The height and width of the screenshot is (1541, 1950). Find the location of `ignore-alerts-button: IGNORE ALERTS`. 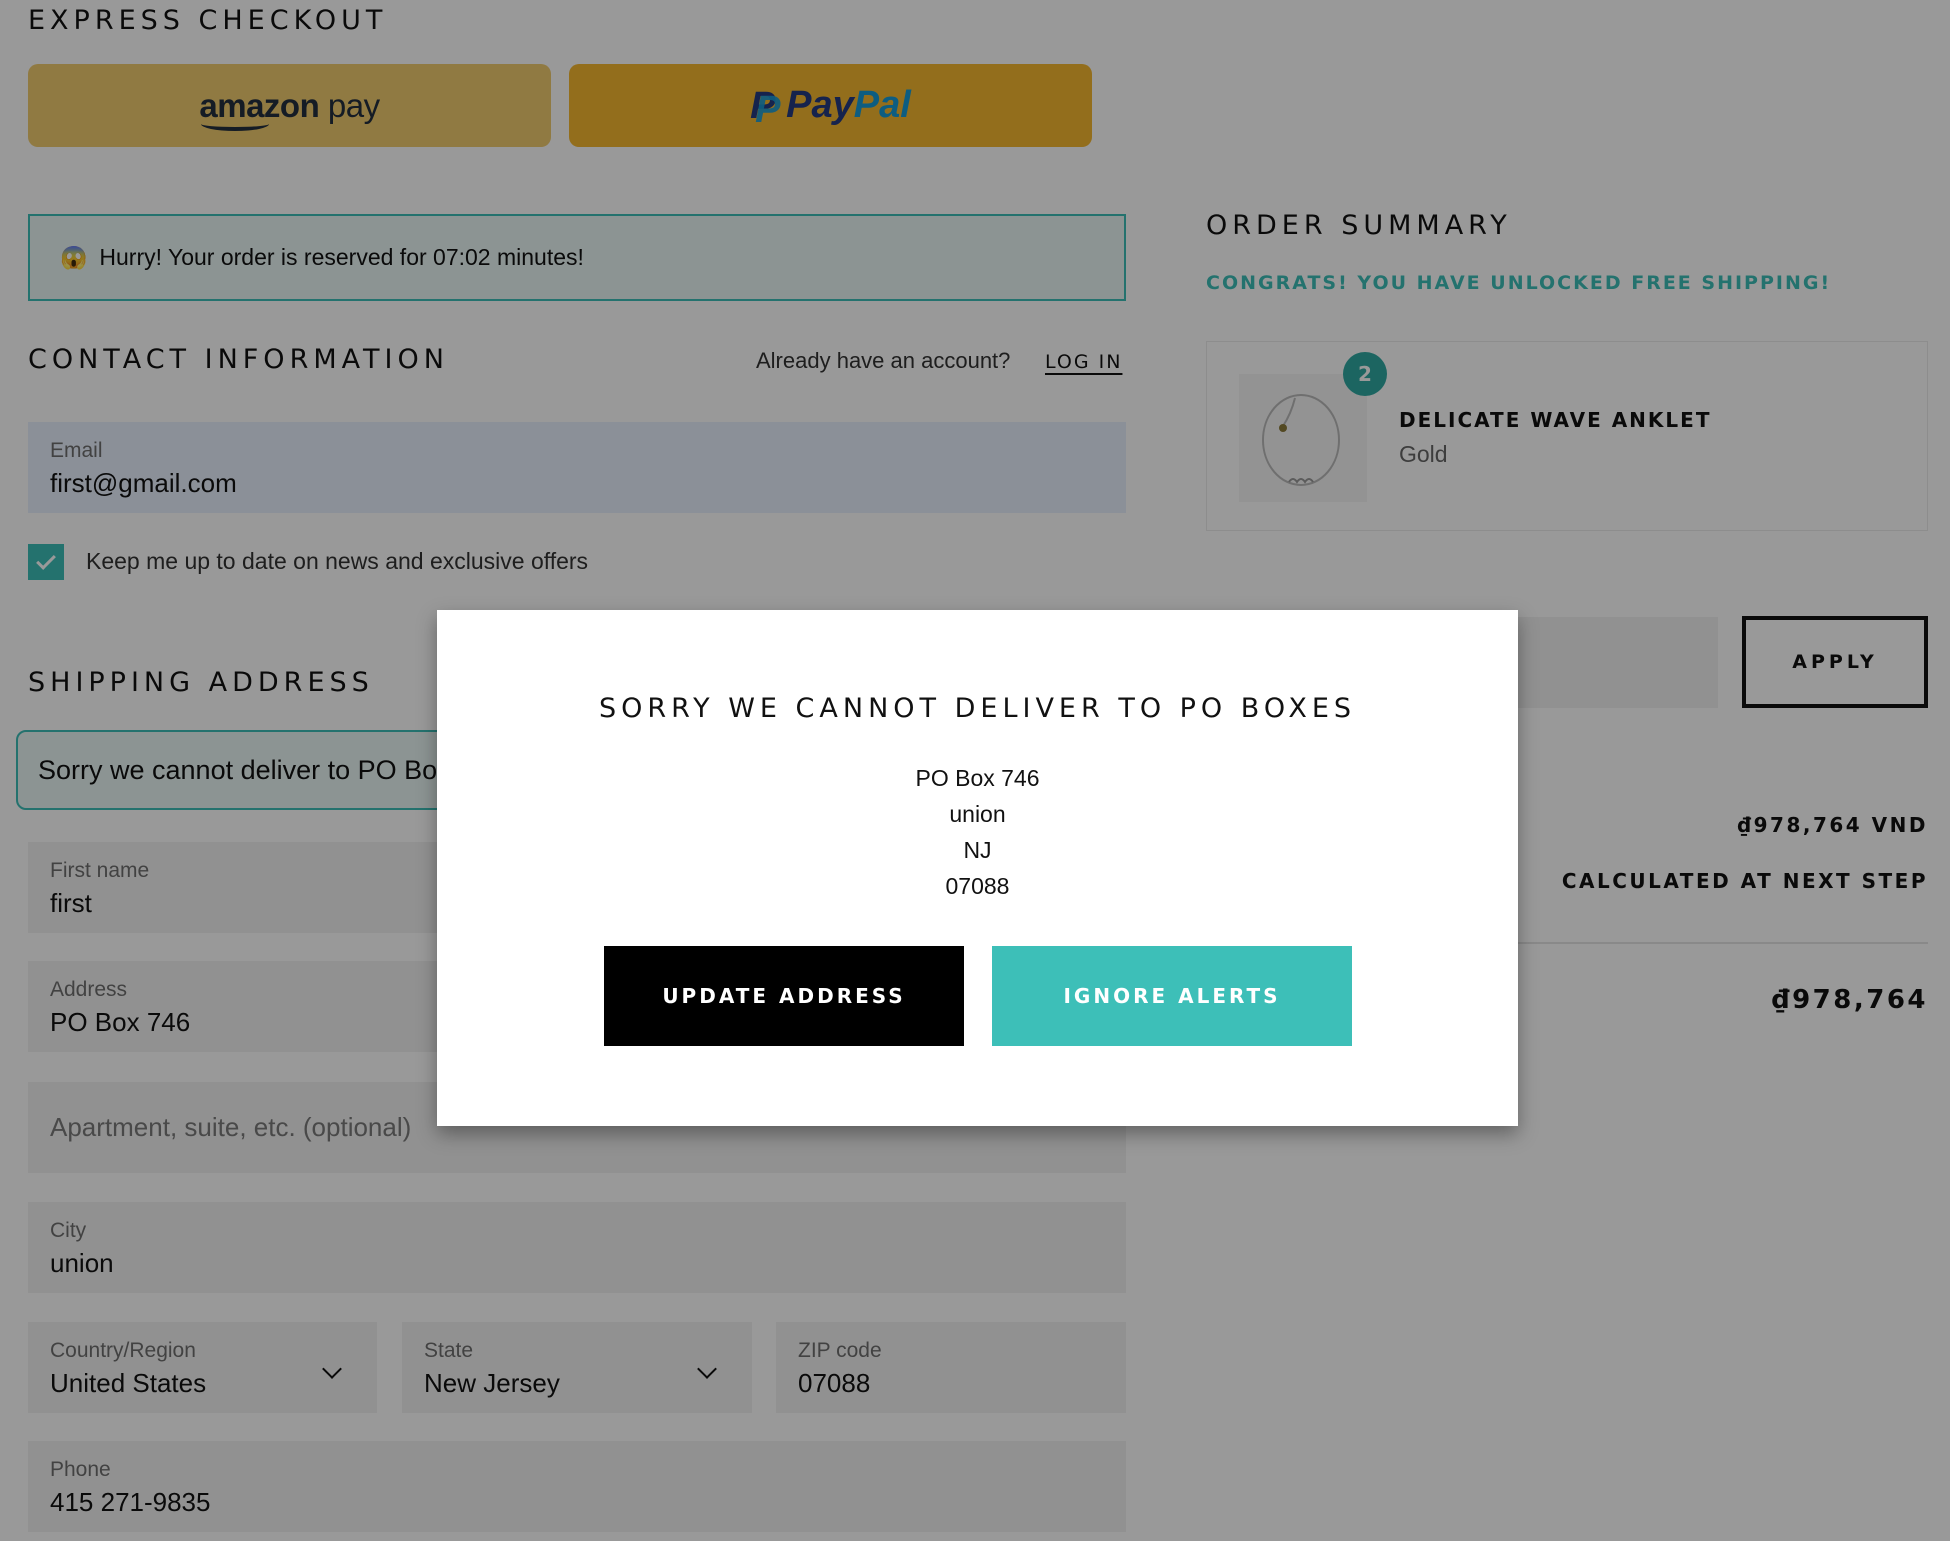

ignore-alerts-button: IGNORE ALERTS is located at coordinates (1172, 996).